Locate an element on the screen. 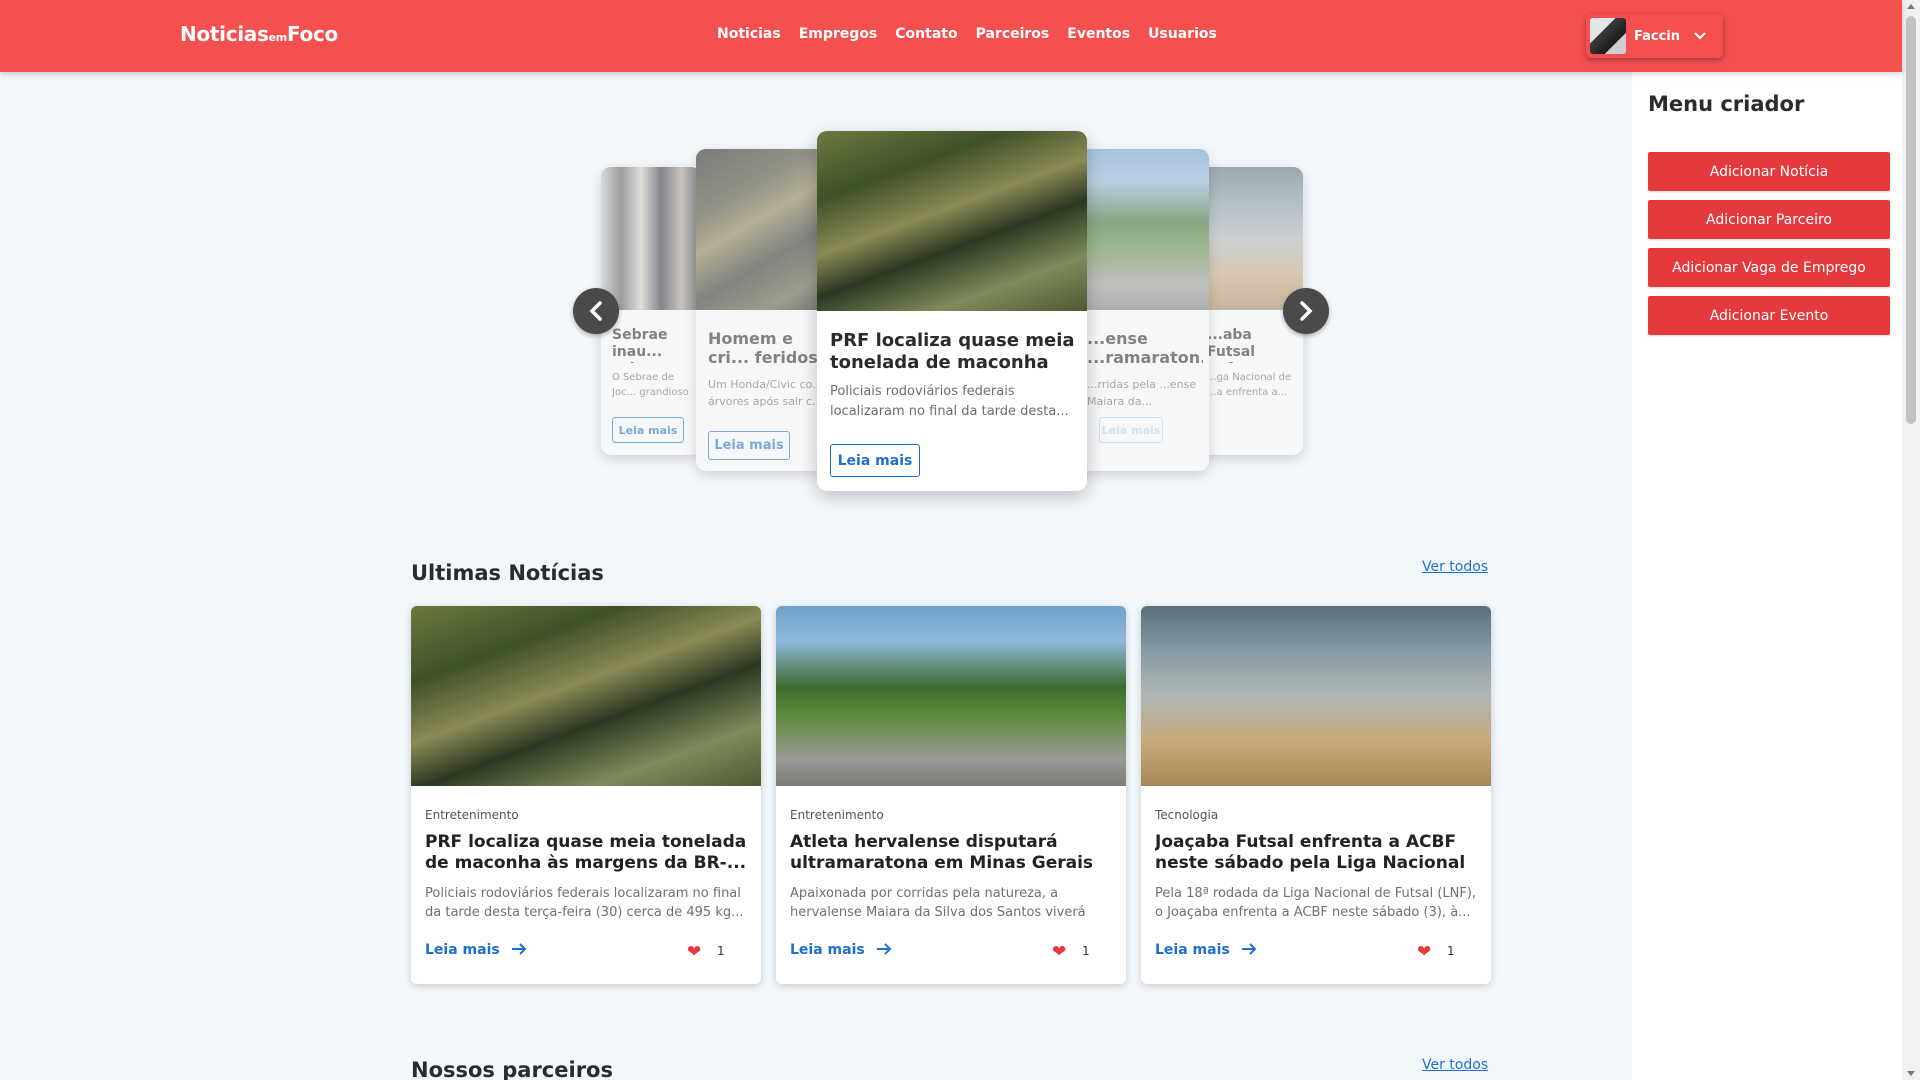  logo-small-text: em is located at coordinates (278, 37).